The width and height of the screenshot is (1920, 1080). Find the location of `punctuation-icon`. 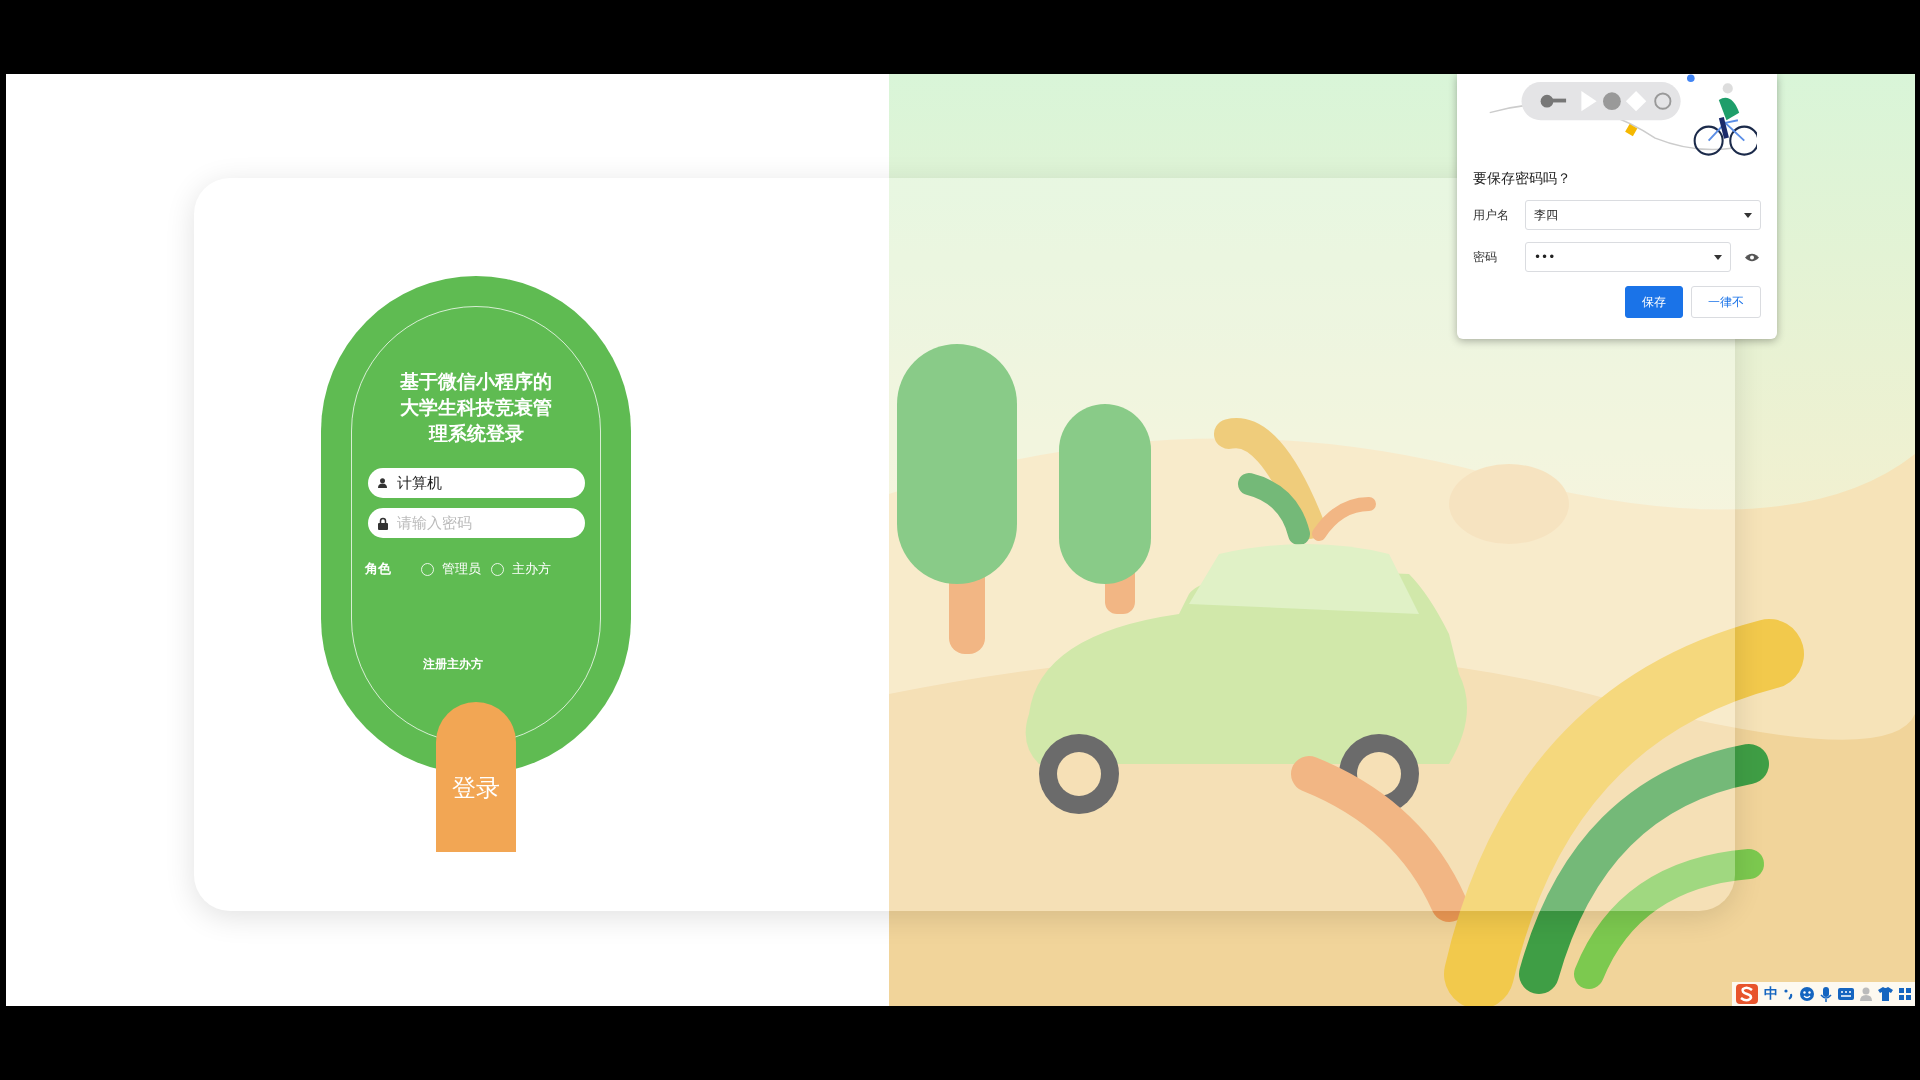

punctuation-icon is located at coordinates (1789, 994).